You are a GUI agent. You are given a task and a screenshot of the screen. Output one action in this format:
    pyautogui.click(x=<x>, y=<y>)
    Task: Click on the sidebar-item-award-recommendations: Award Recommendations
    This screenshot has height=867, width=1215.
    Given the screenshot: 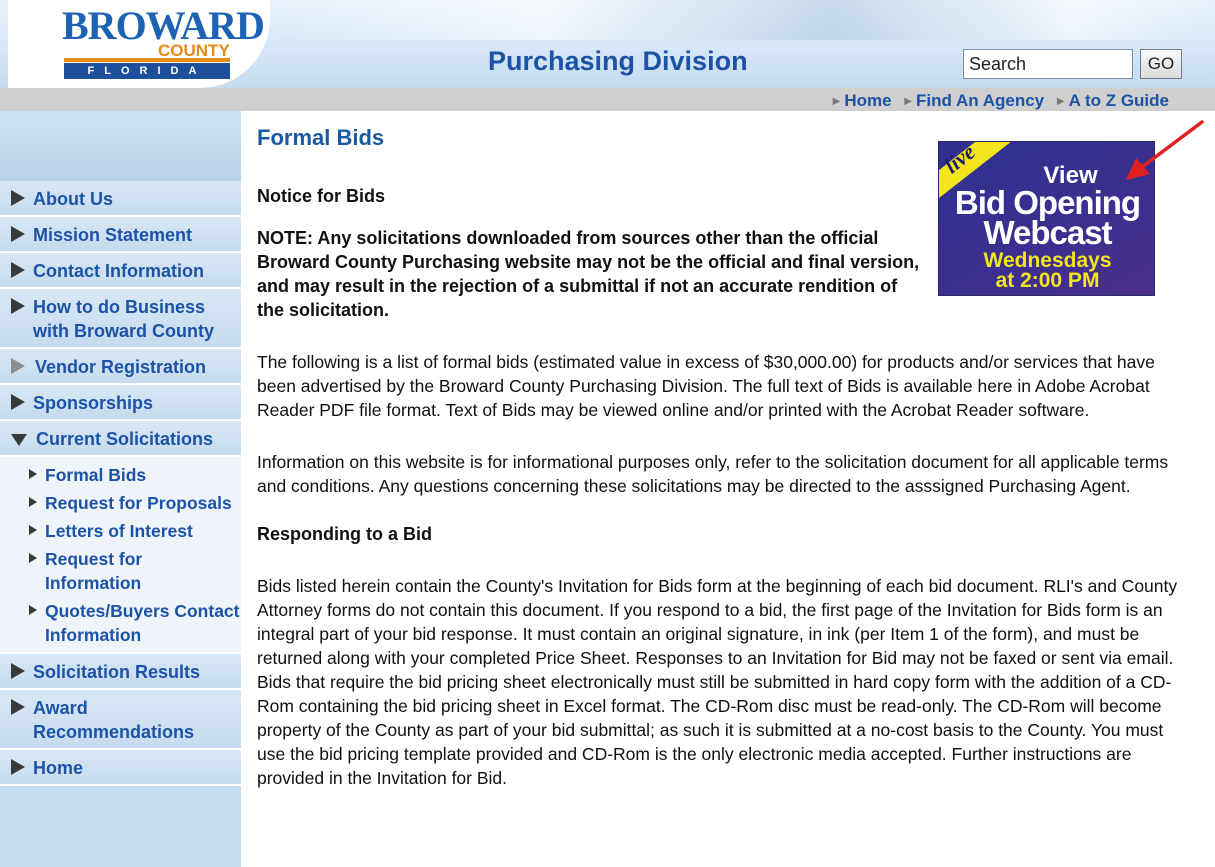 What is the action you would take?
    pyautogui.click(x=120, y=720)
    